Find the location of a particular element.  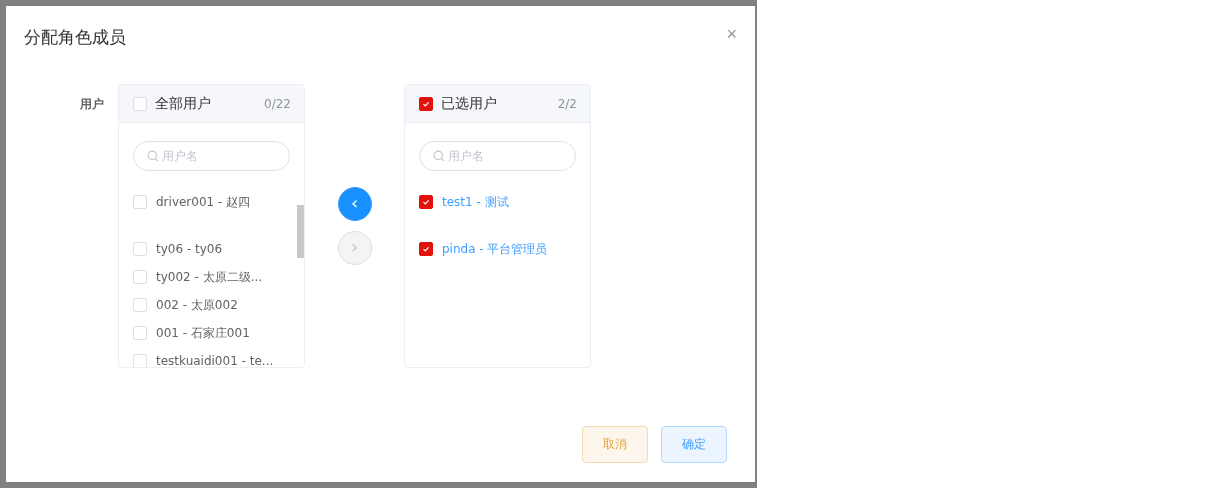

panel-title: 全部用户 is located at coordinates (183, 103).